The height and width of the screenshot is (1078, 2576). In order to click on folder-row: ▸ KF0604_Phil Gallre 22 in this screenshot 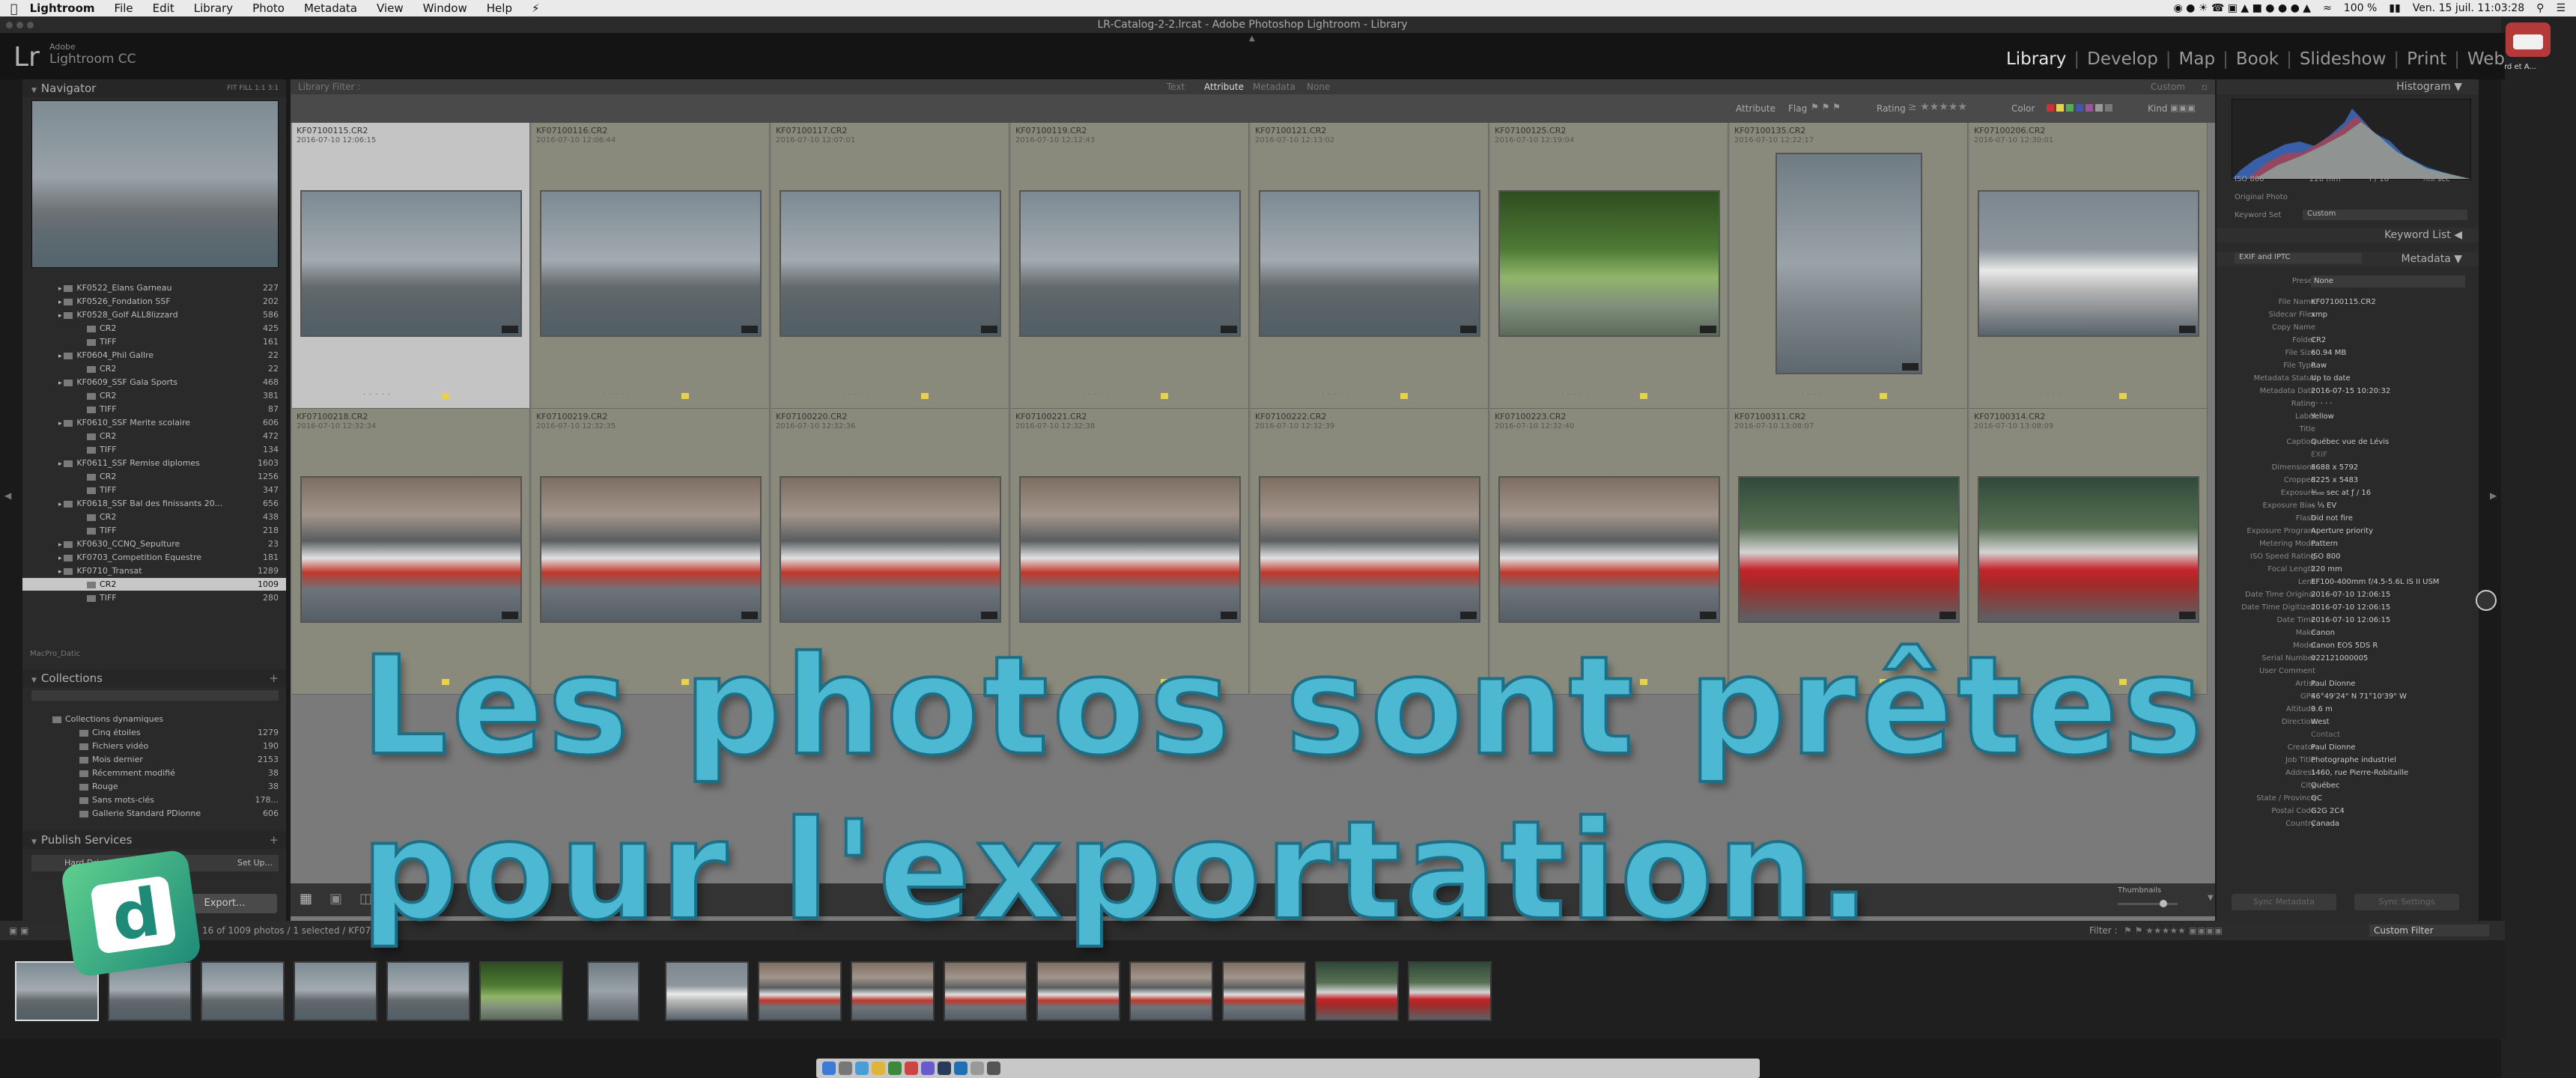, I will do `click(154, 355)`.